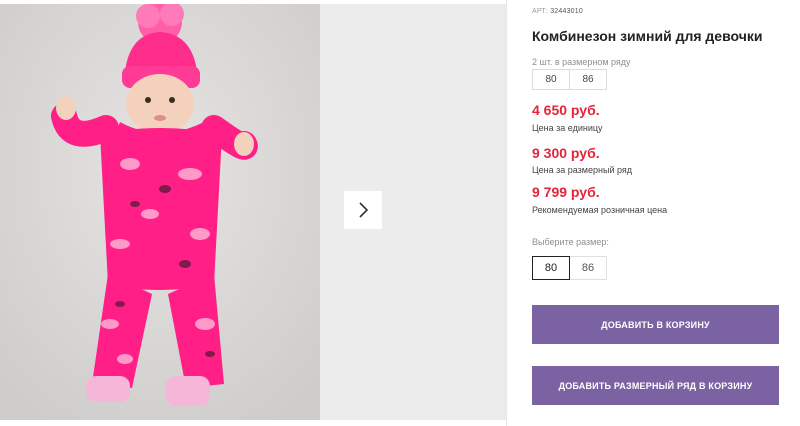 The height and width of the screenshot is (426, 800). Describe the element at coordinates (655, 385) in the screenshot. I see `add-size-row-to-cart-button: ДОБАВИТЬ РАЗМЕРНЫЙ РЯД В КОРЗИНУ` at that location.